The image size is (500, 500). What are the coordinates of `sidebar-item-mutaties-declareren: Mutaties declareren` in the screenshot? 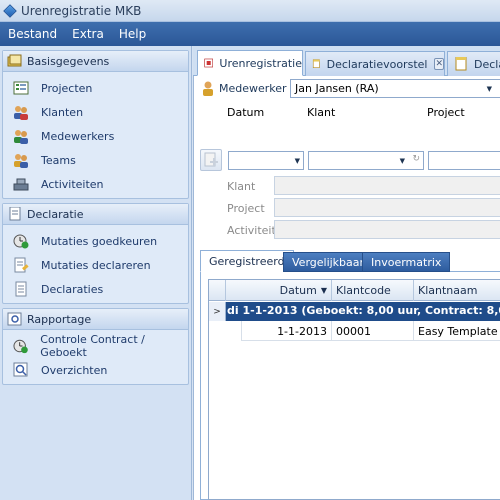 It's located at (95, 265).